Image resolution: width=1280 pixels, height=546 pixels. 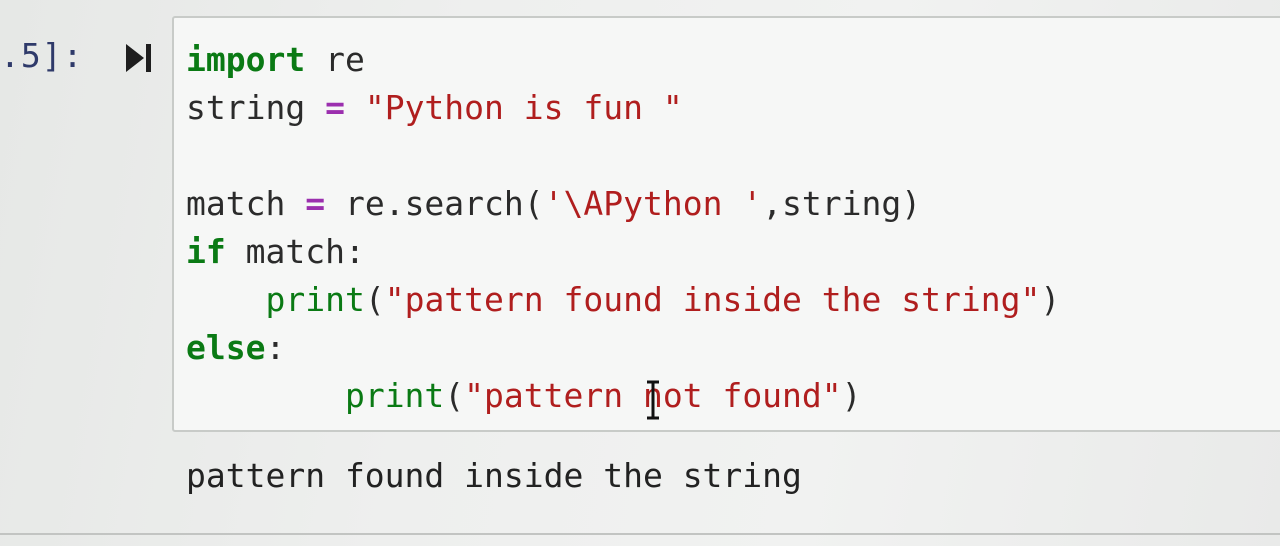 What do you see at coordinates (712, 299) in the screenshot?
I see `code-token: "pattern found inside the string"` at bounding box center [712, 299].